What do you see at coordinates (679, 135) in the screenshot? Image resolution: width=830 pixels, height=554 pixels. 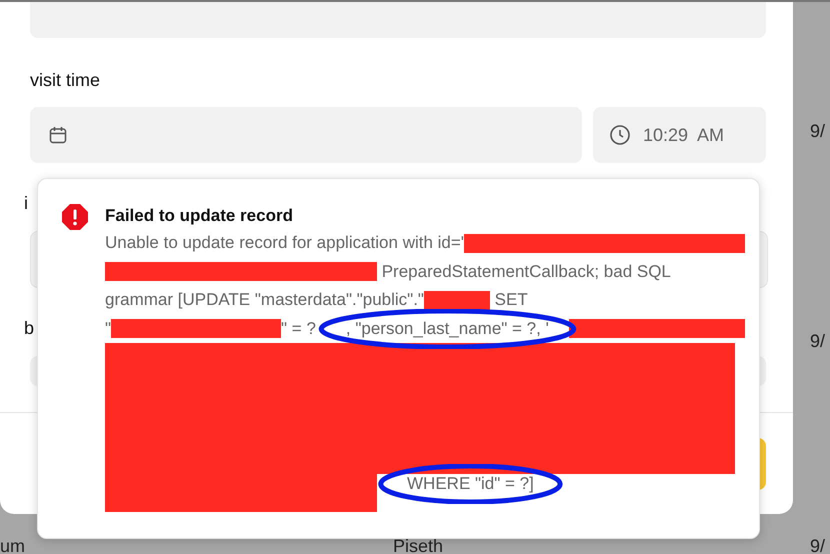 I see `time-field: 10:29 AM` at bounding box center [679, 135].